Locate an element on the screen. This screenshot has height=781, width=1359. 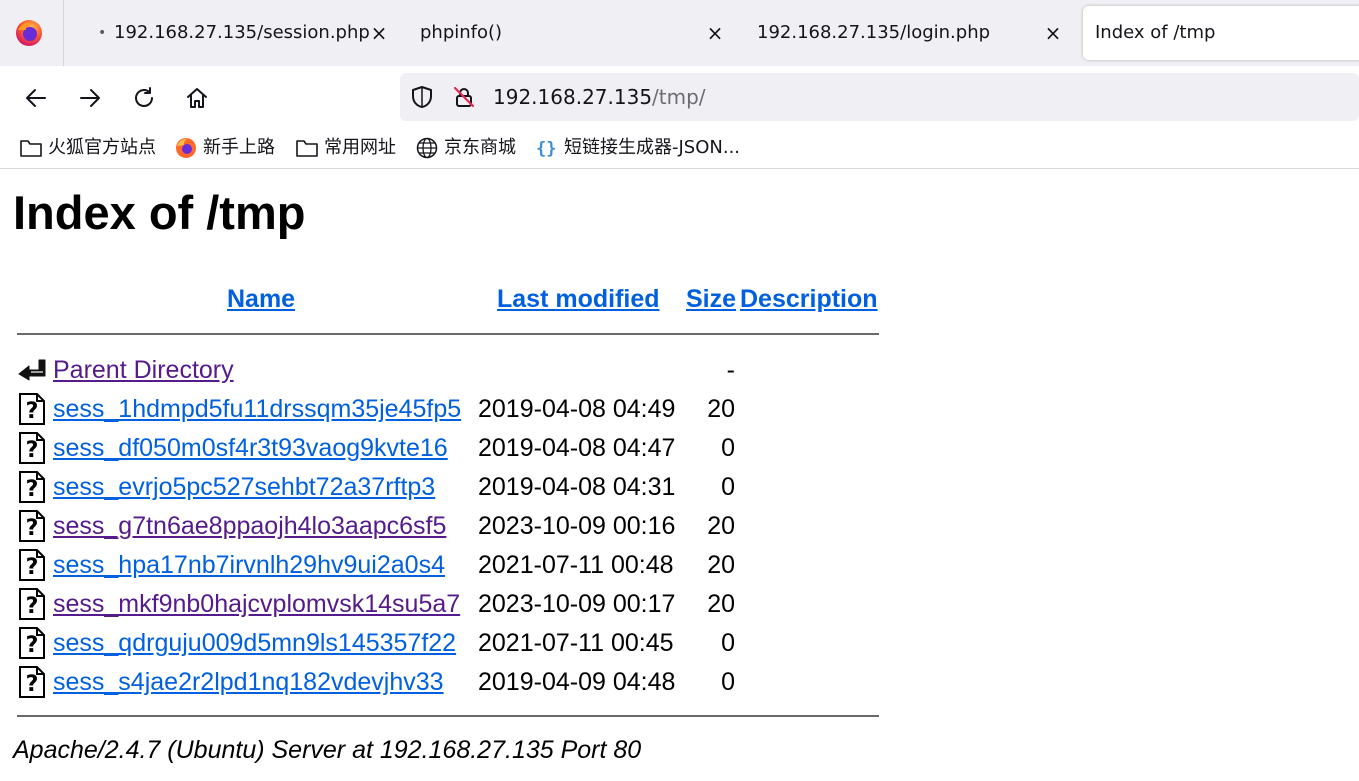
bookmark-common-sites: 常用网址 is located at coordinates (350, 148).